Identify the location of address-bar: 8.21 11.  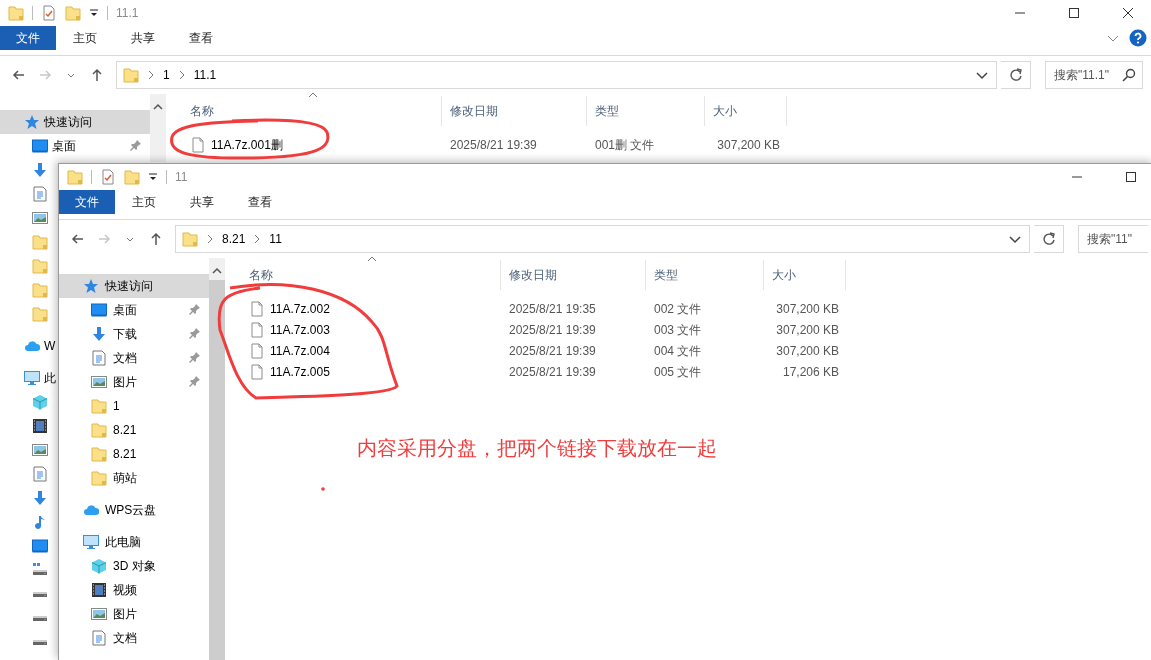
(602, 239).